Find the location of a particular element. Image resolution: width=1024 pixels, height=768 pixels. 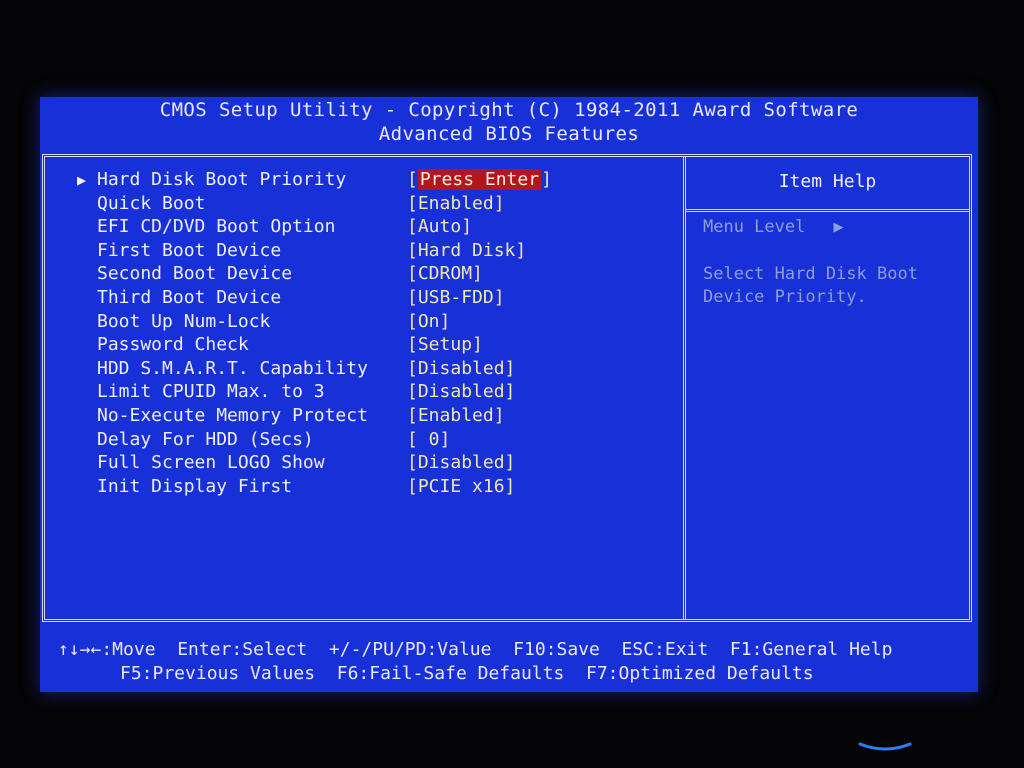

value-text: USB-FDD is located at coordinates (455, 297).